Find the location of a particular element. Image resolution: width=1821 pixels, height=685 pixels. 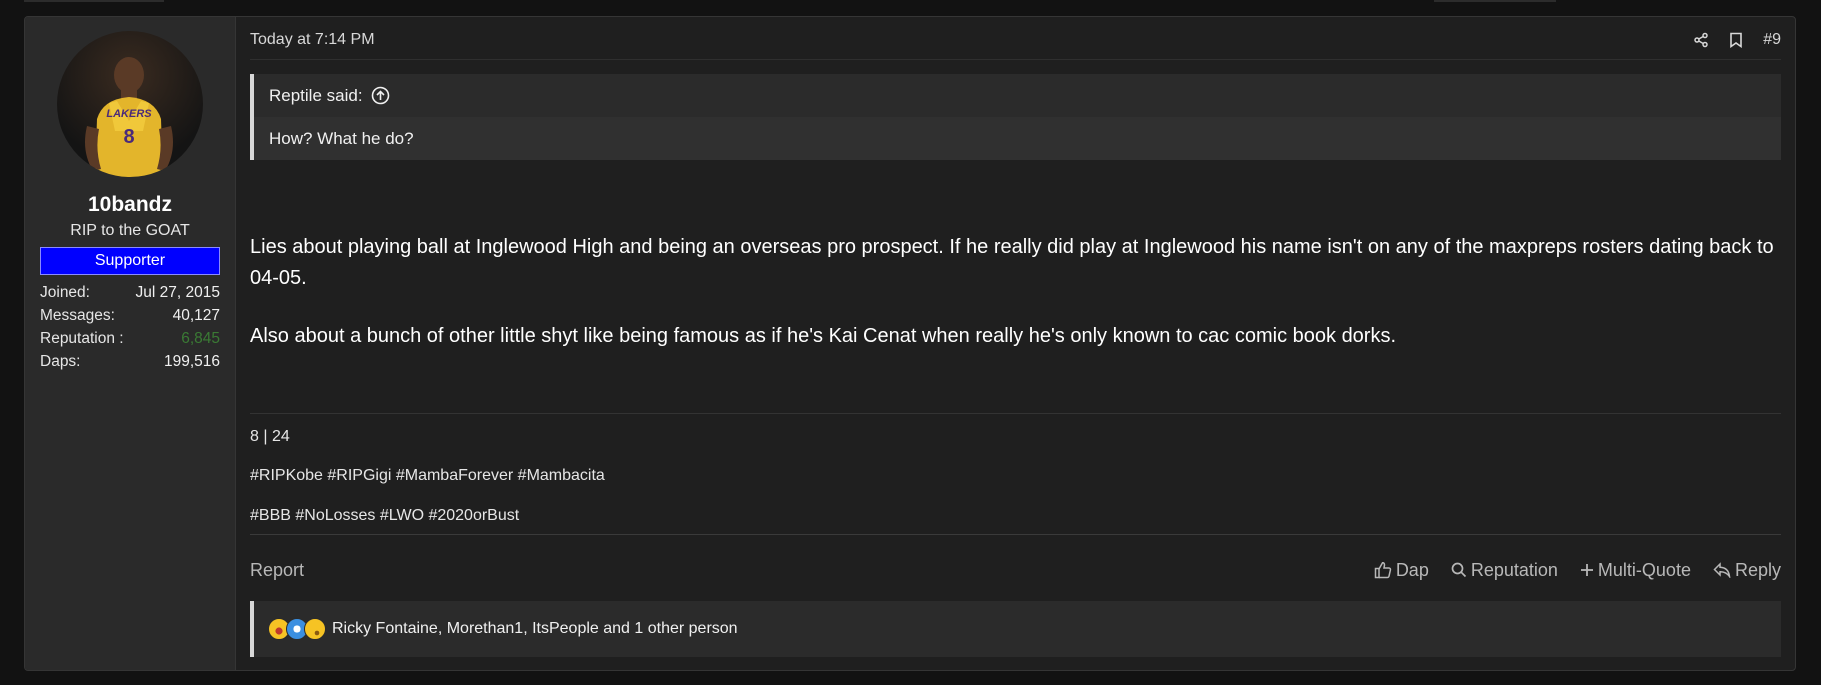

dap-label: Dap is located at coordinates (1412, 569).